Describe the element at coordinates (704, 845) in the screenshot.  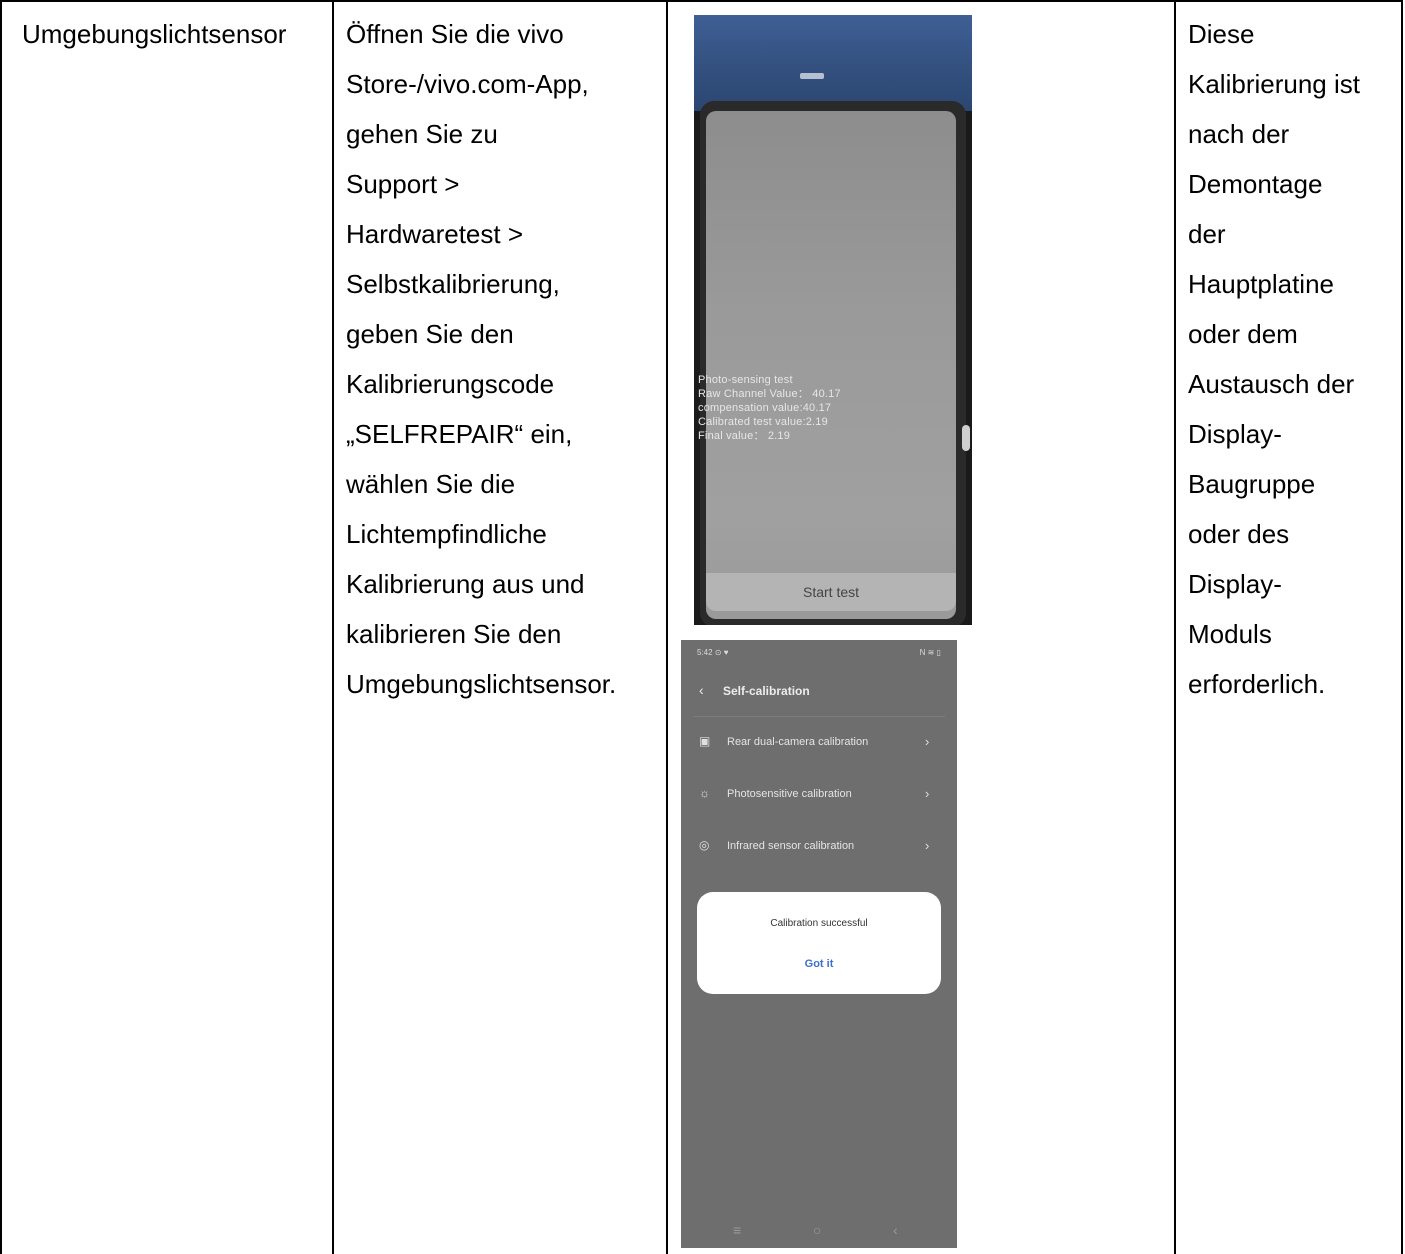
I see `infrared-icon: ◎` at that location.